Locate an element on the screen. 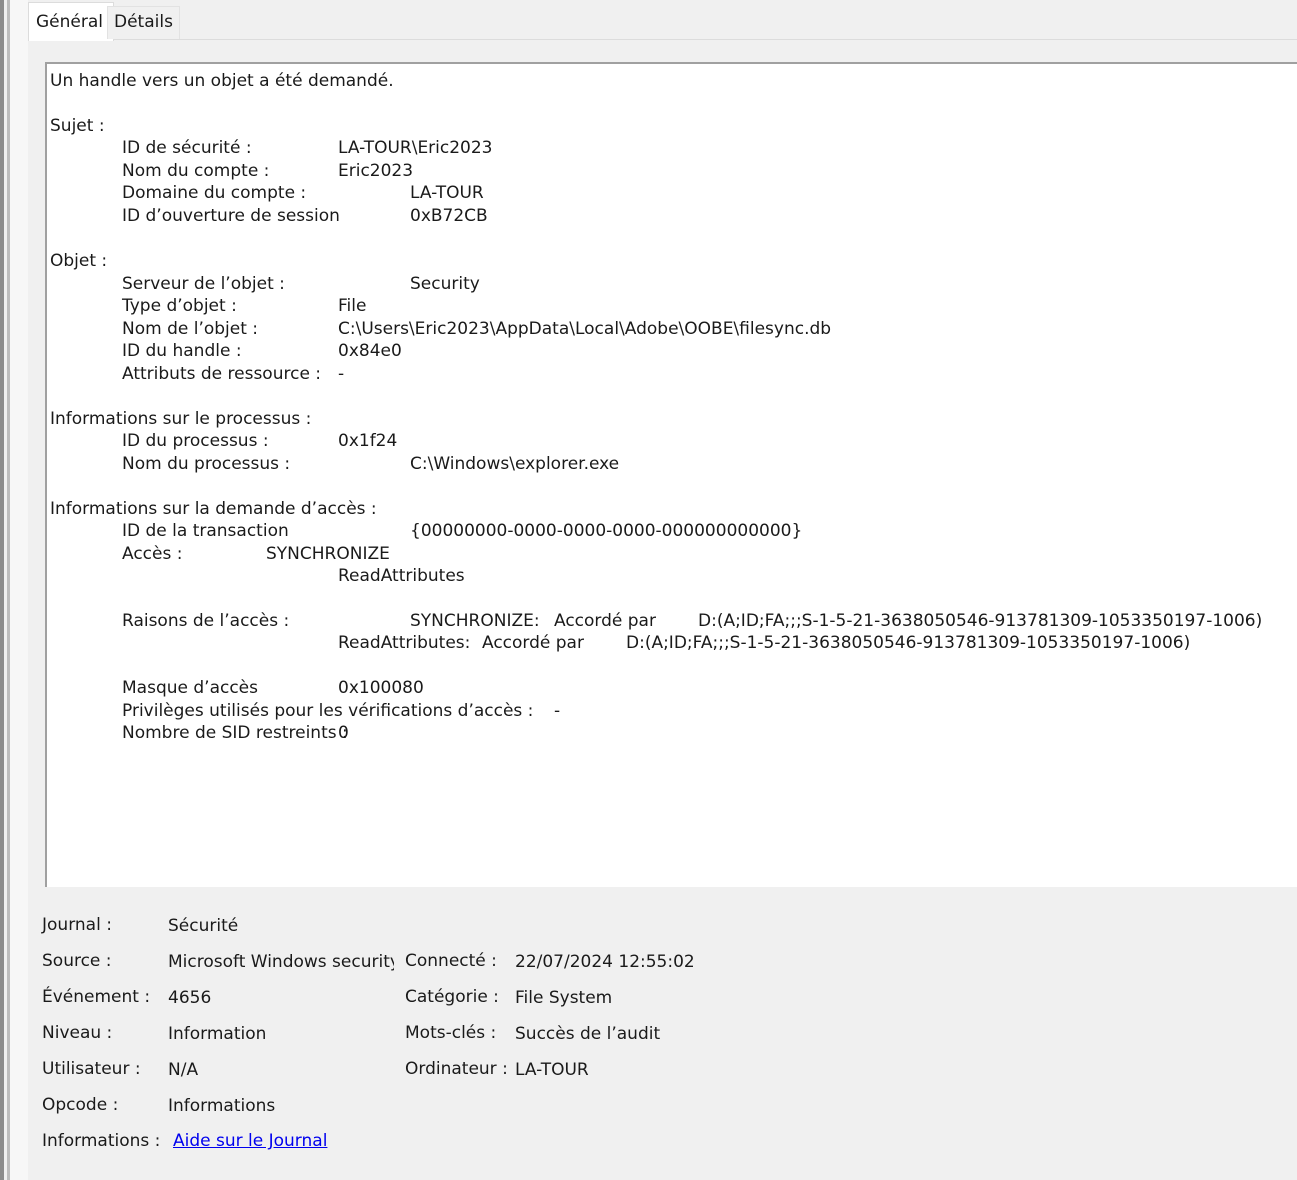 The width and height of the screenshot is (1297, 1180). account-name-value: Eric2023 is located at coordinates (376, 171).